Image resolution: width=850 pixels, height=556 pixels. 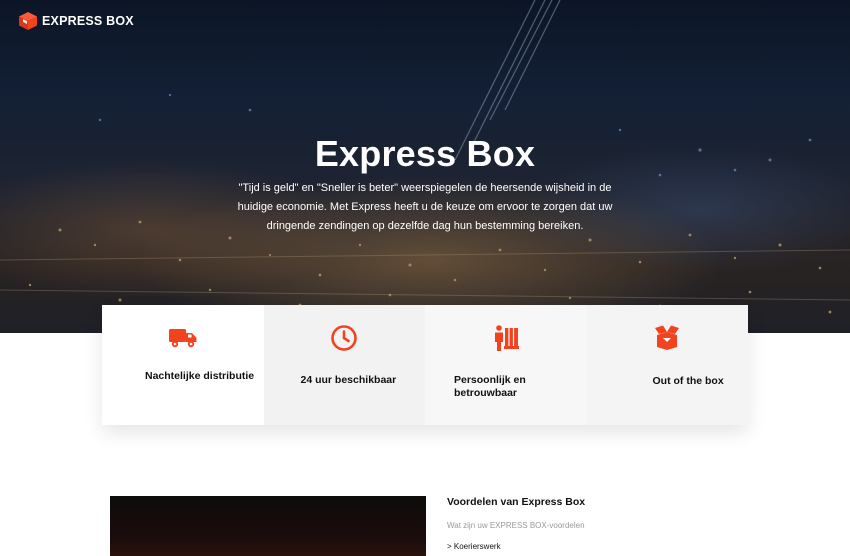 What do you see at coordinates (88, 21) in the screenshot?
I see `brand-name: EXPRESS BOX` at bounding box center [88, 21].